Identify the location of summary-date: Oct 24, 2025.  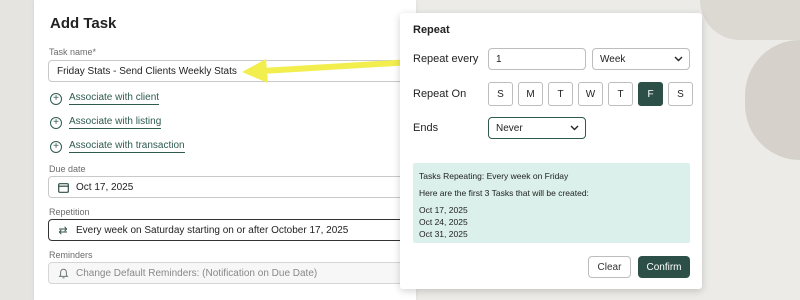
(443, 222).